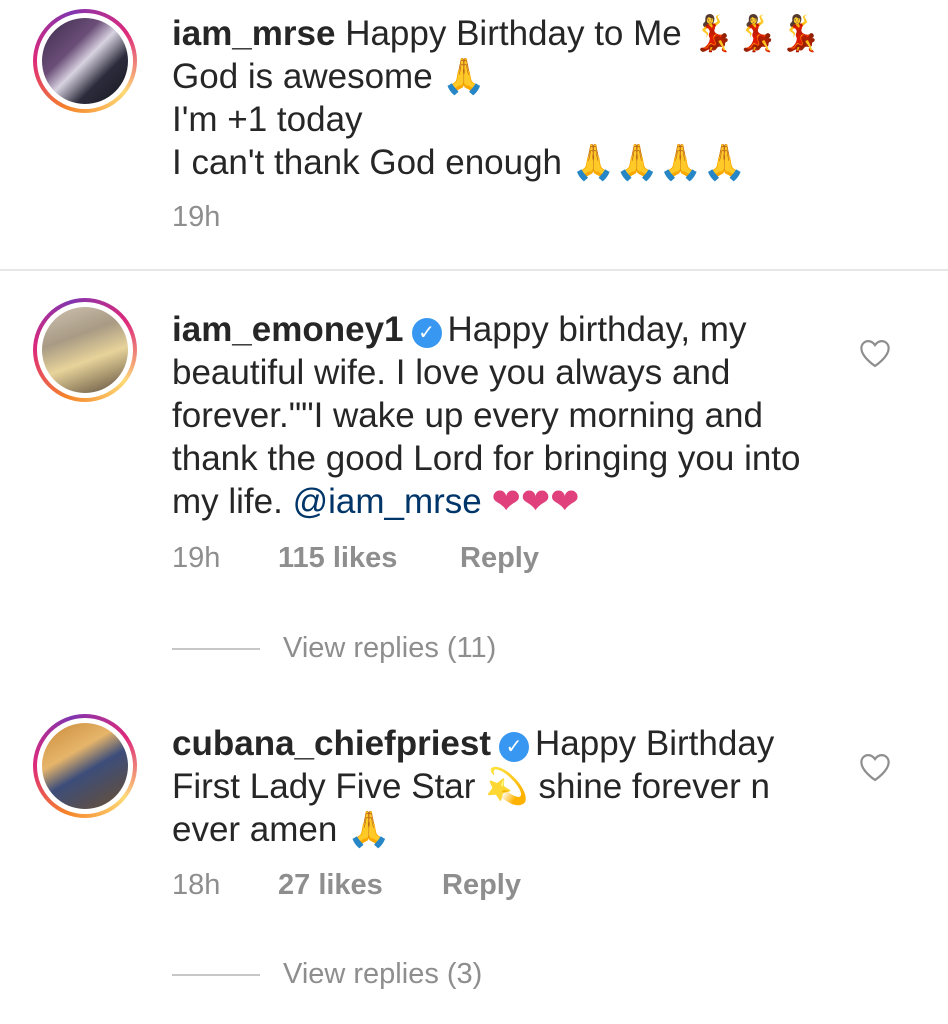  I want to click on caption-line2: God is awesome, so click(302, 76).